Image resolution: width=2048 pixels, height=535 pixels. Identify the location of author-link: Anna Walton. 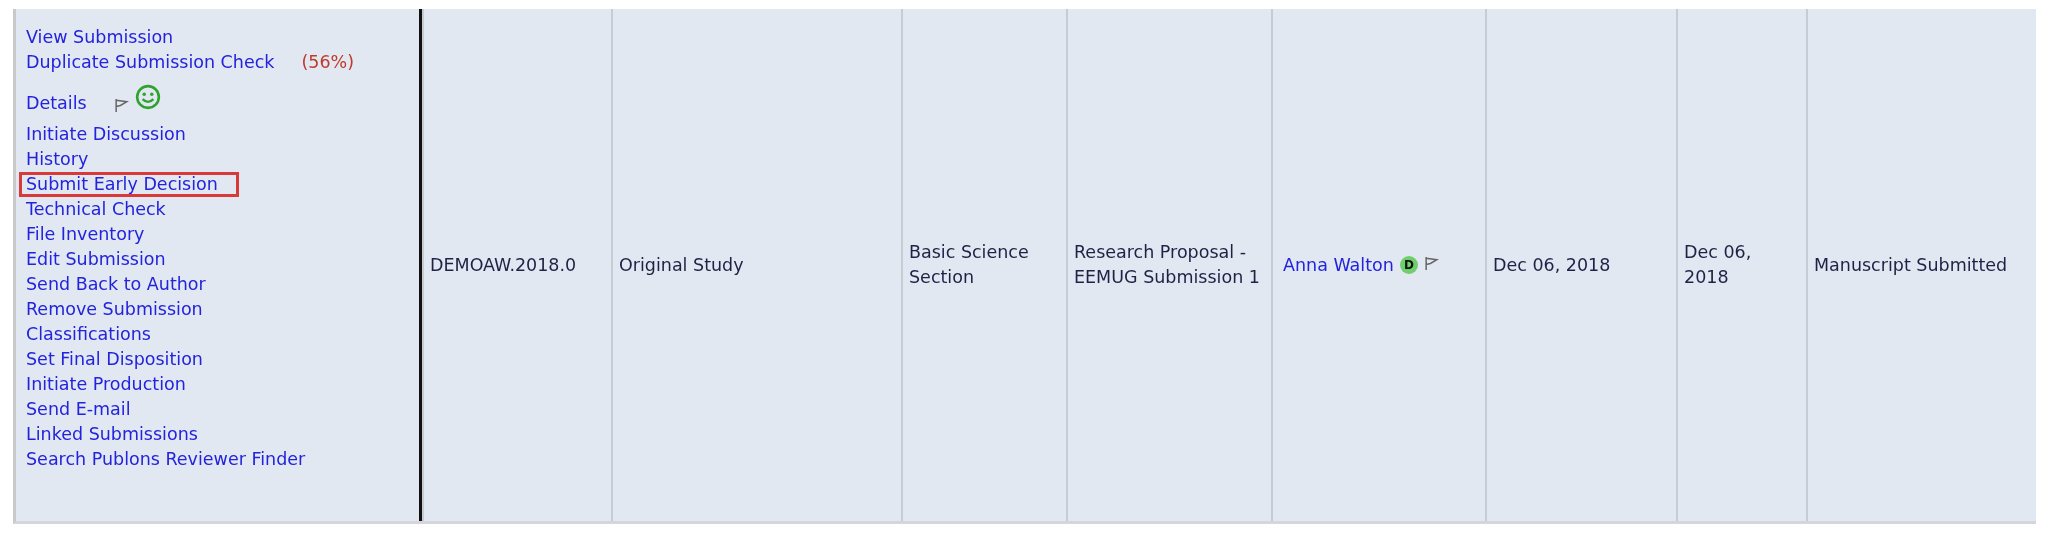
(1338, 265).